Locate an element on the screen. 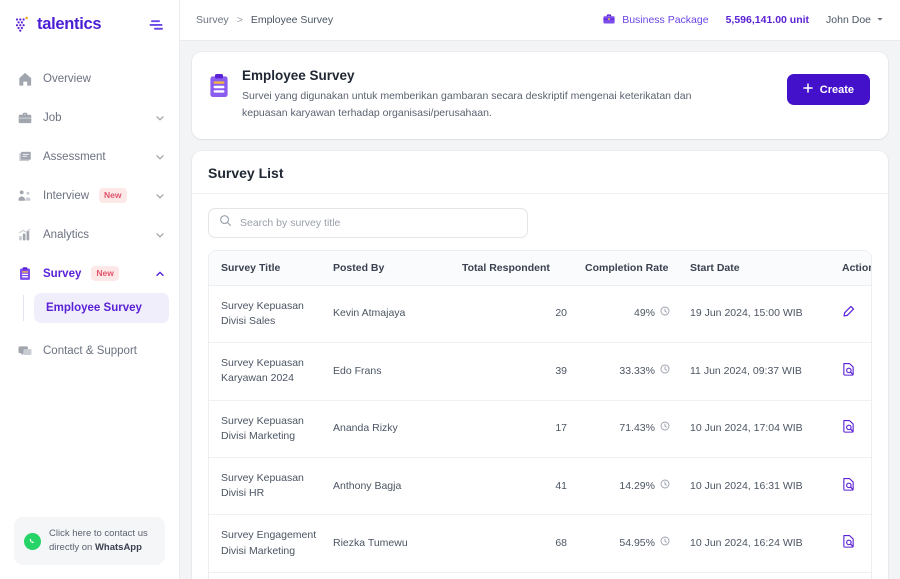 The image size is (900, 579). sidebar-item-employee-survey: Employee Survey is located at coordinates (101, 308).